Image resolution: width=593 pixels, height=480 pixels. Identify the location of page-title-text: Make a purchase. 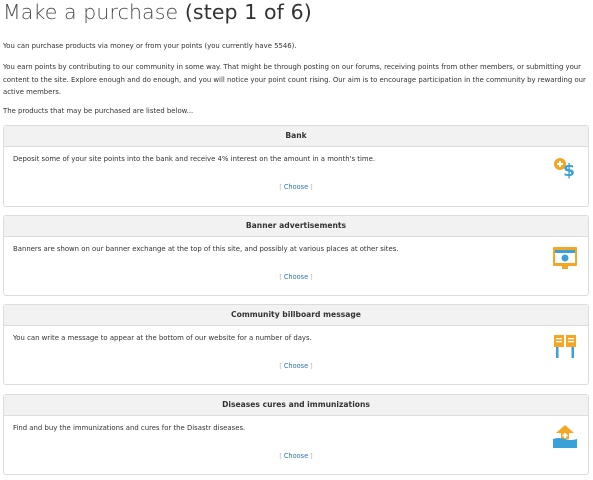
(91, 12).